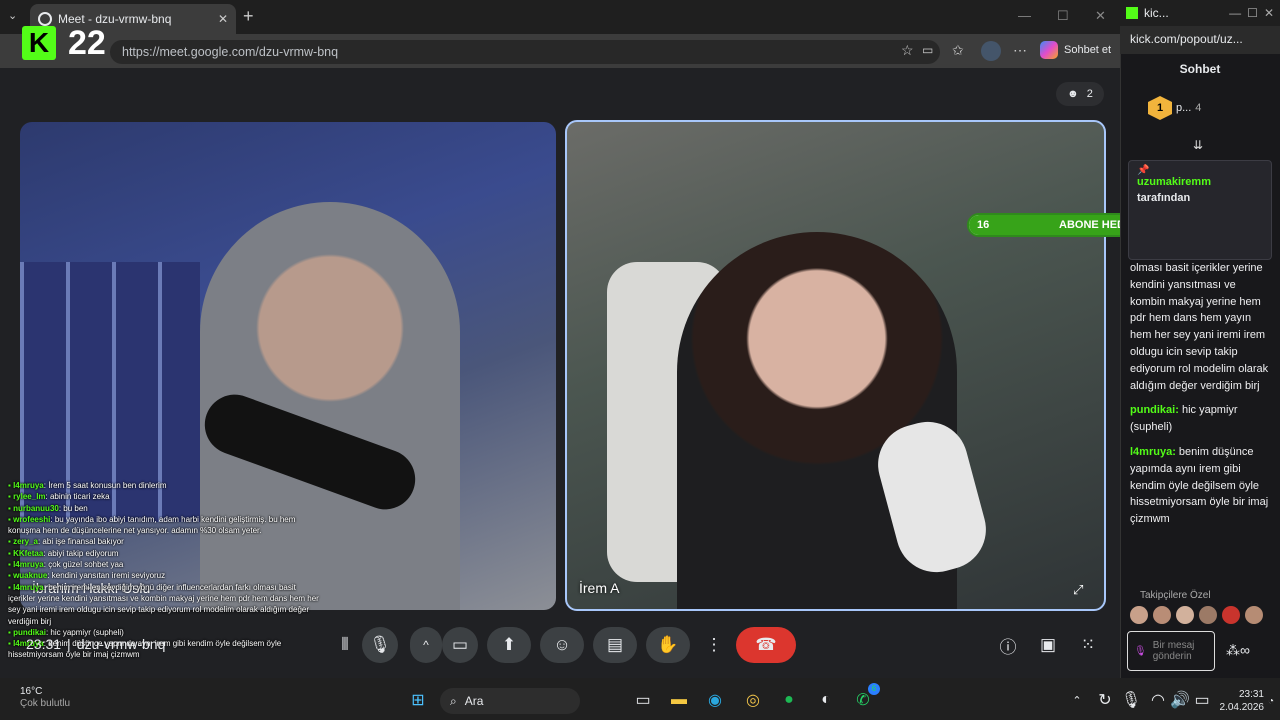  I want to click on copilot-chat-label: Sohbet et, so click(1088, 50).